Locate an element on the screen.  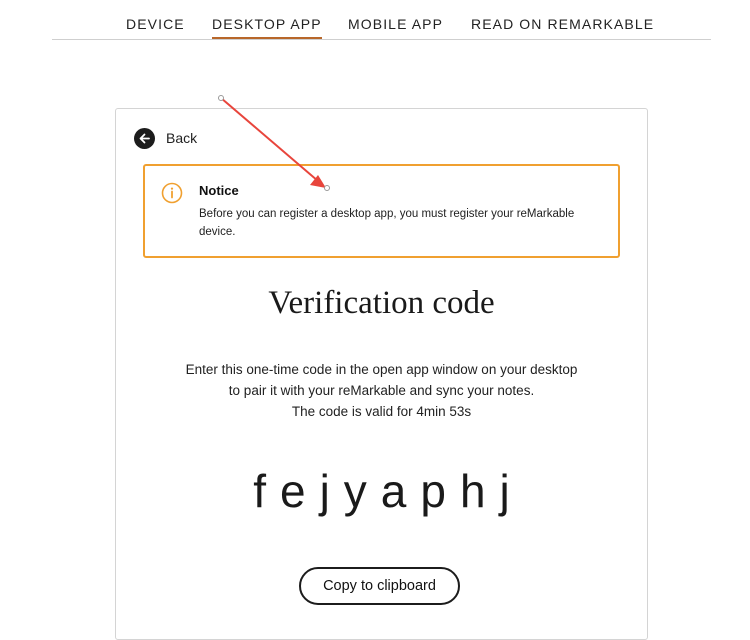
info-icon is located at coordinates (172, 193).